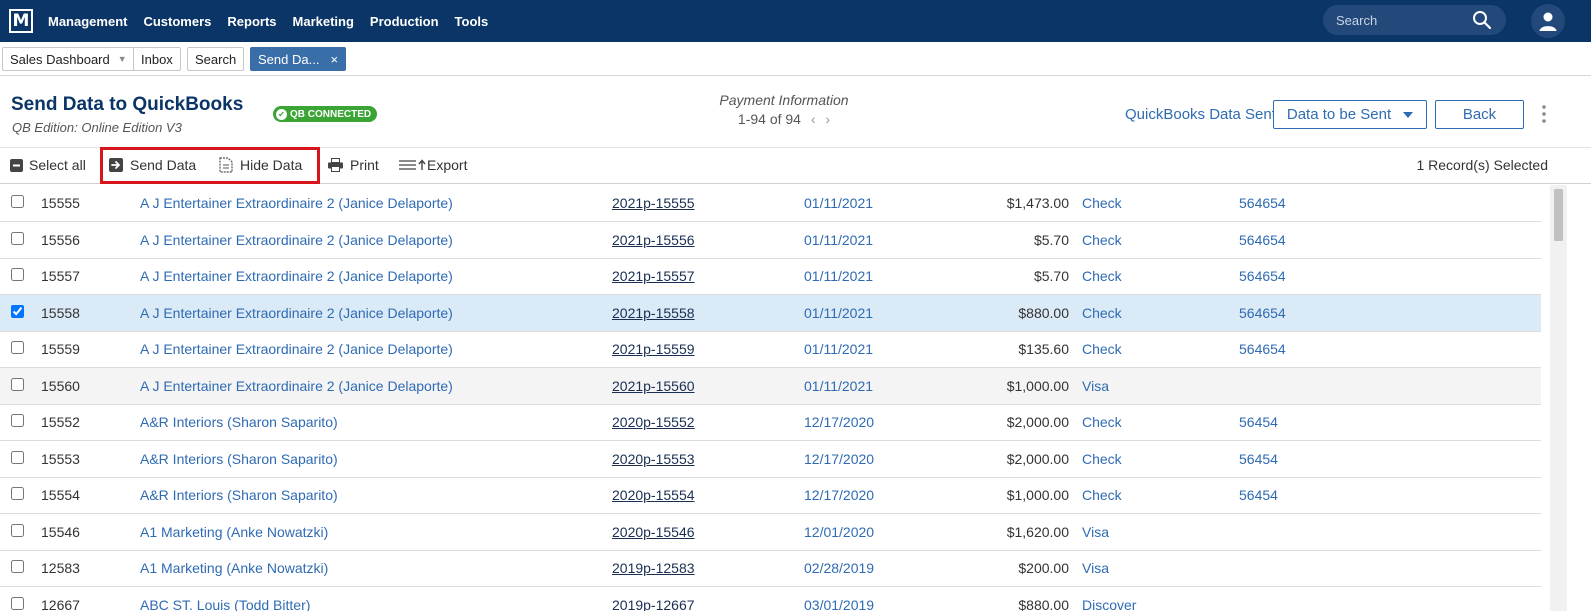 This screenshot has height=611, width=1591. I want to click on hide-data-button: Hide Data, so click(260, 165).